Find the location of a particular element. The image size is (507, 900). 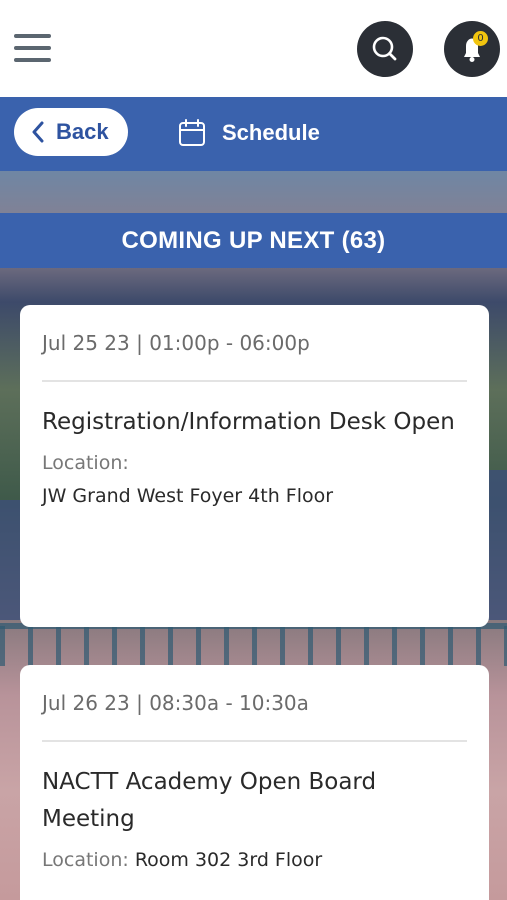

hamburger-menu-icon is located at coordinates (33, 49).